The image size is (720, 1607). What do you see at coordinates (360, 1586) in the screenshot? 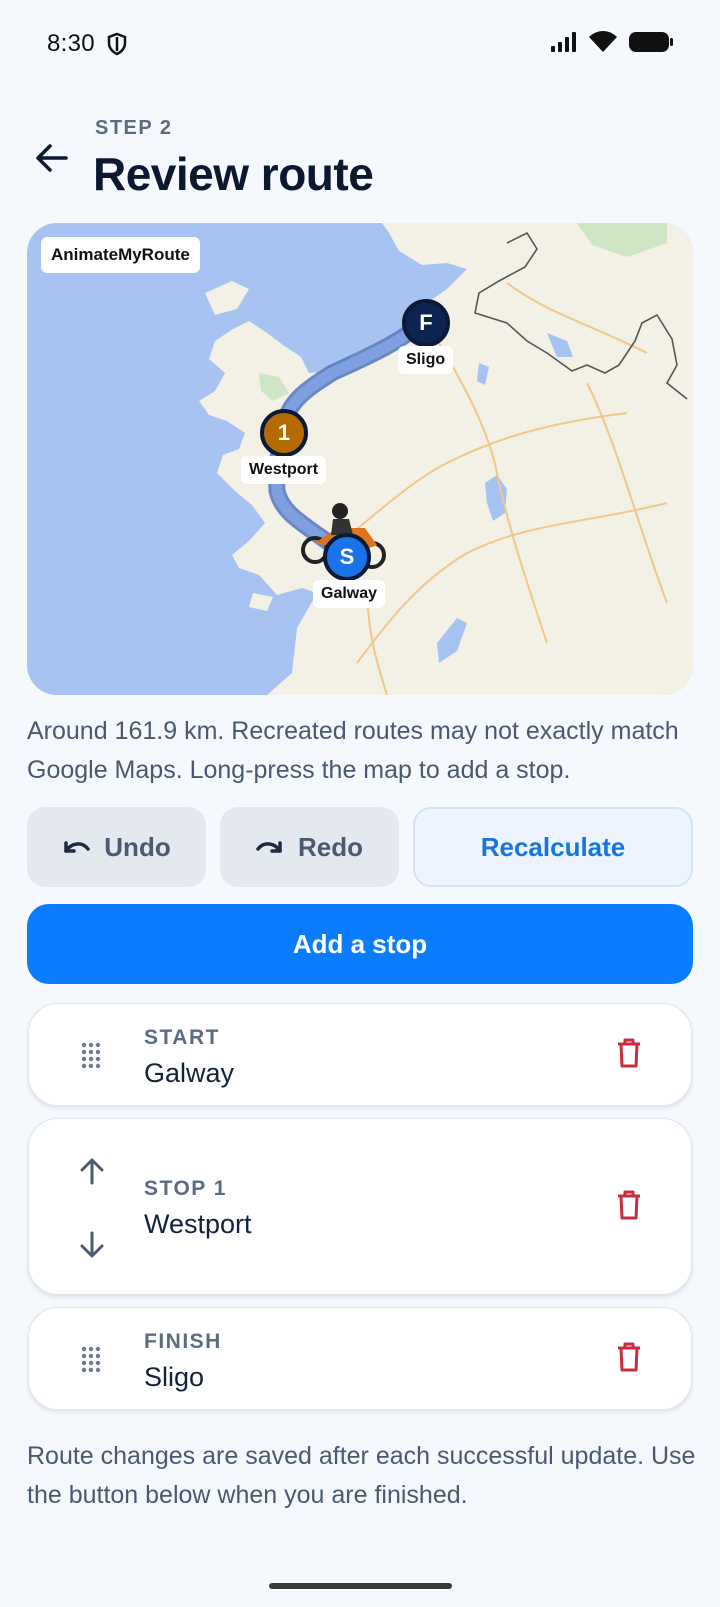
I see `home-indicator` at bounding box center [360, 1586].